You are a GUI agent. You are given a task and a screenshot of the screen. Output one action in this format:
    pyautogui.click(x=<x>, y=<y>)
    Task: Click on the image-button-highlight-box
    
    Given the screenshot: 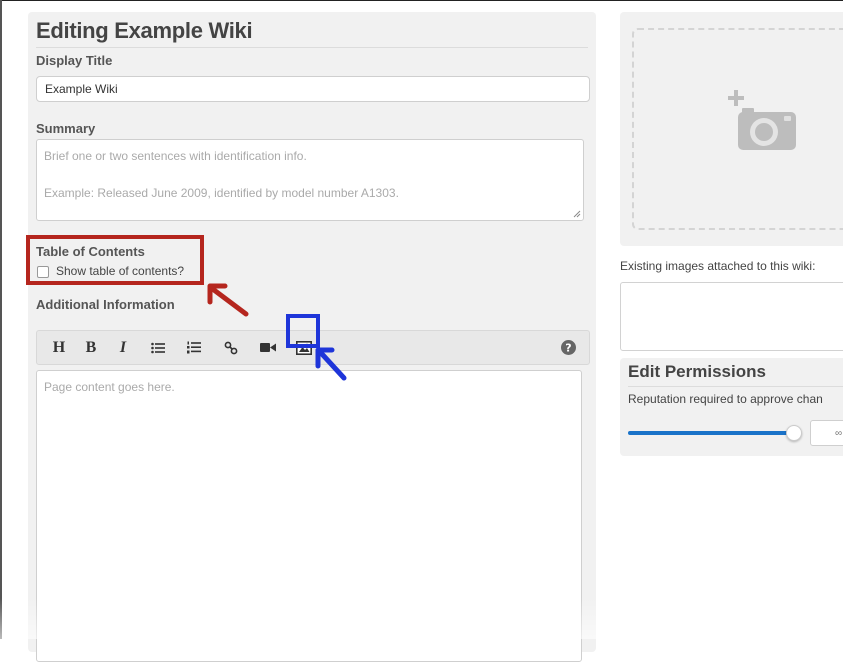 What is the action you would take?
    pyautogui.click(x=303, y=331)
    